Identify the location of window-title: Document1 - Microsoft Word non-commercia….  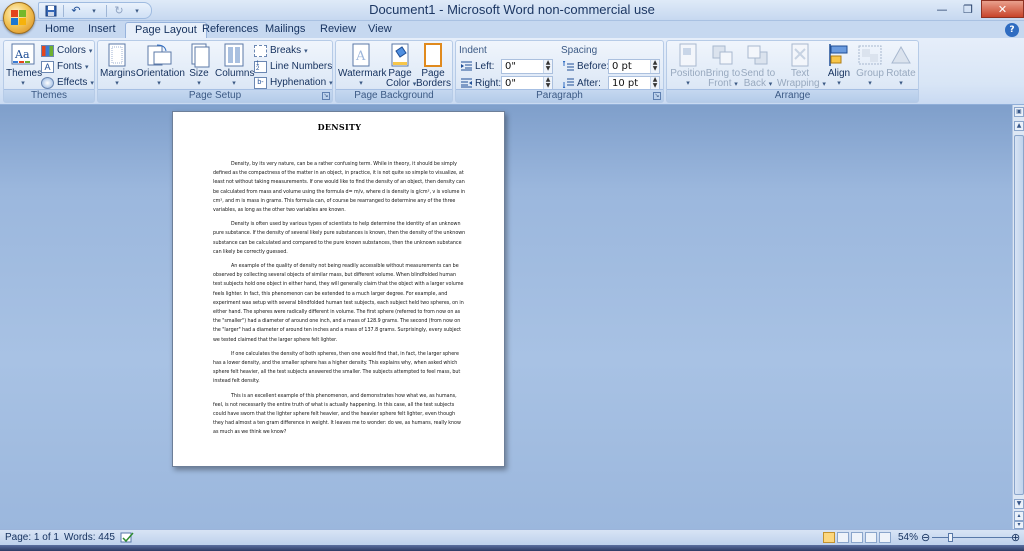
(512, 9).